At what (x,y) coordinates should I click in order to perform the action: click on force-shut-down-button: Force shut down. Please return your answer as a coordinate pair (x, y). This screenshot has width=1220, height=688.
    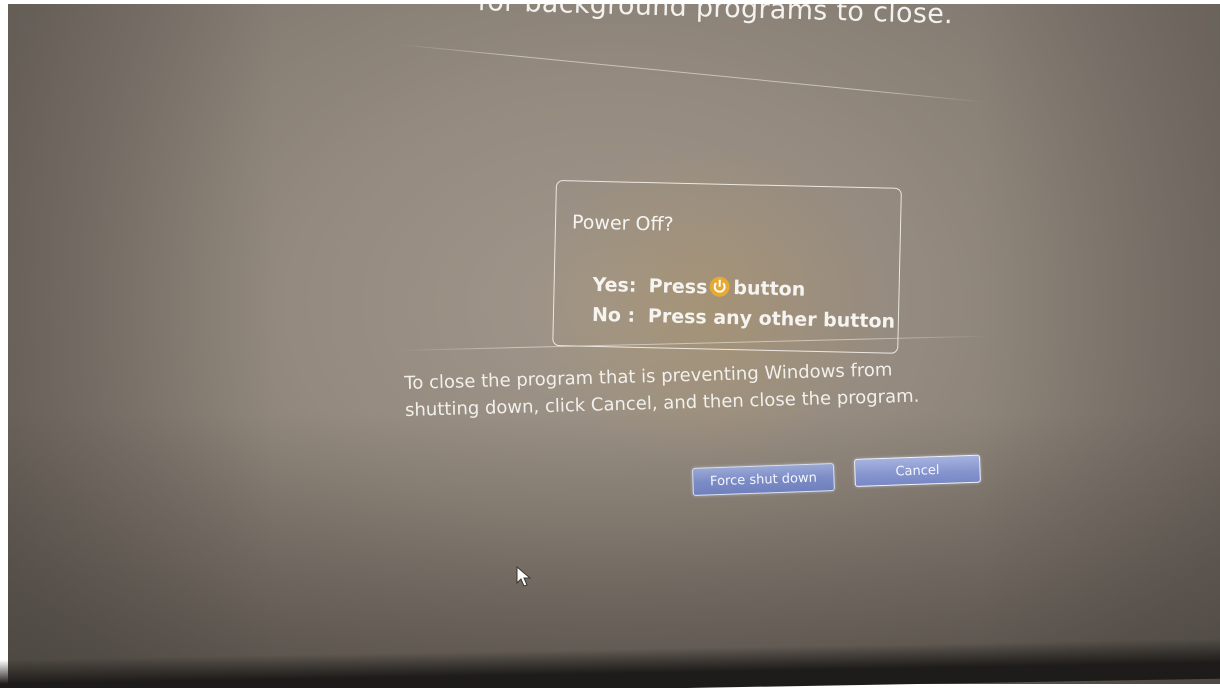
    Looking at the image, I should click on (763, 479).